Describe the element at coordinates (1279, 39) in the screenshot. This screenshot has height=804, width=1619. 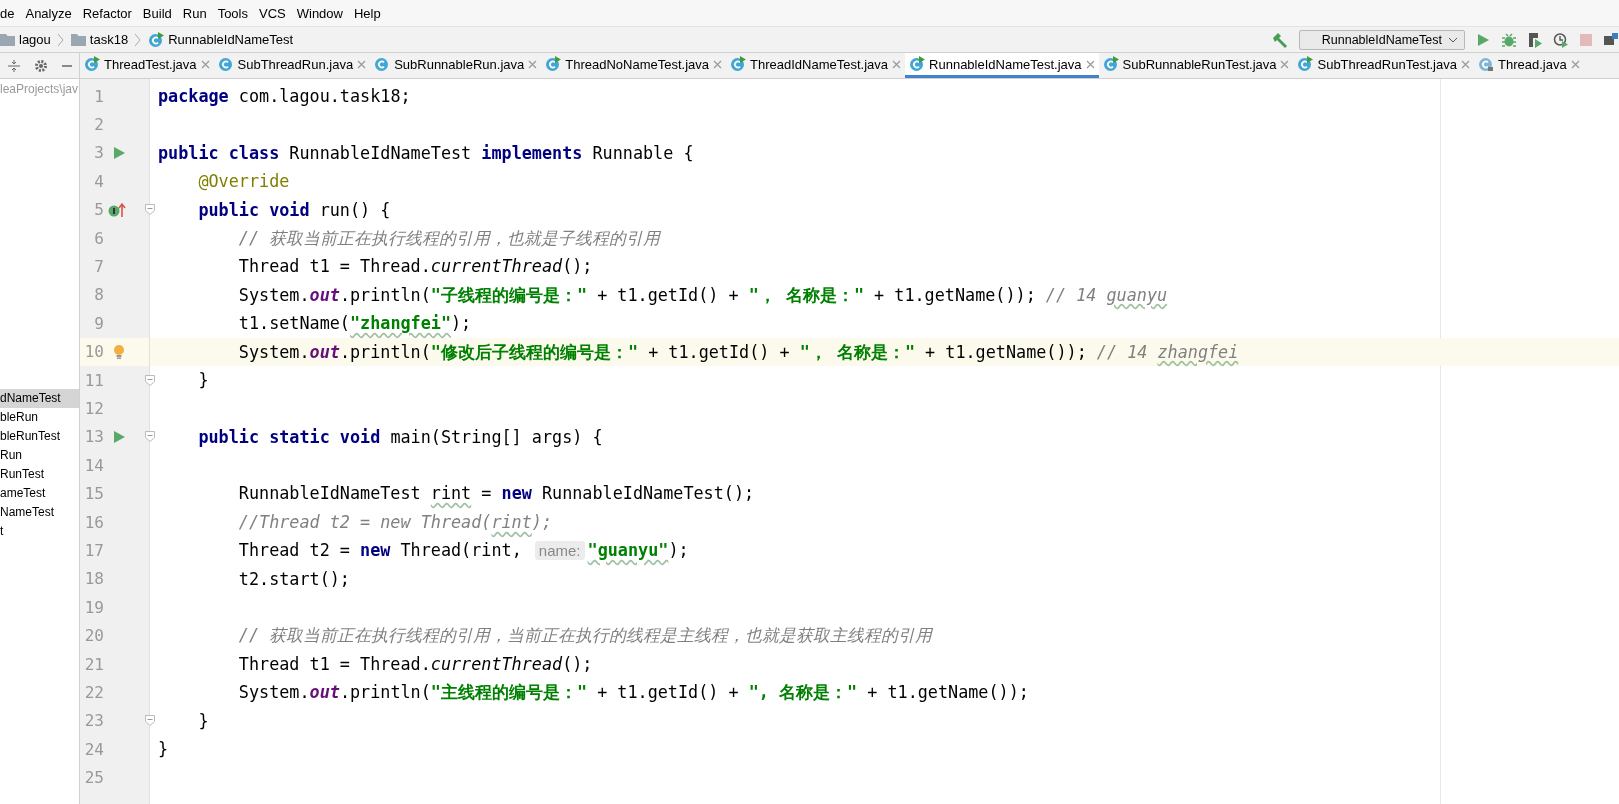
I see `hammer-icon` at that location.